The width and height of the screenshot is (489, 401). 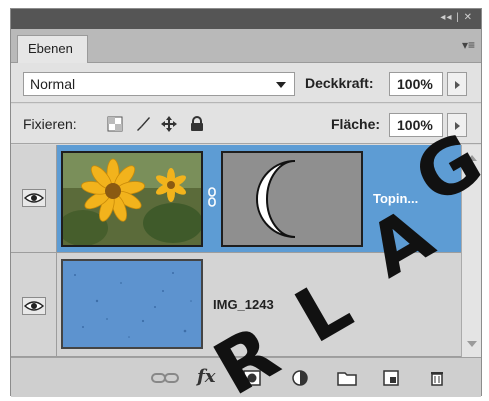 What do you see at coordinates (347, 378) in the screenshot?
I see `folder-icon` at bounding box center [347, 378].